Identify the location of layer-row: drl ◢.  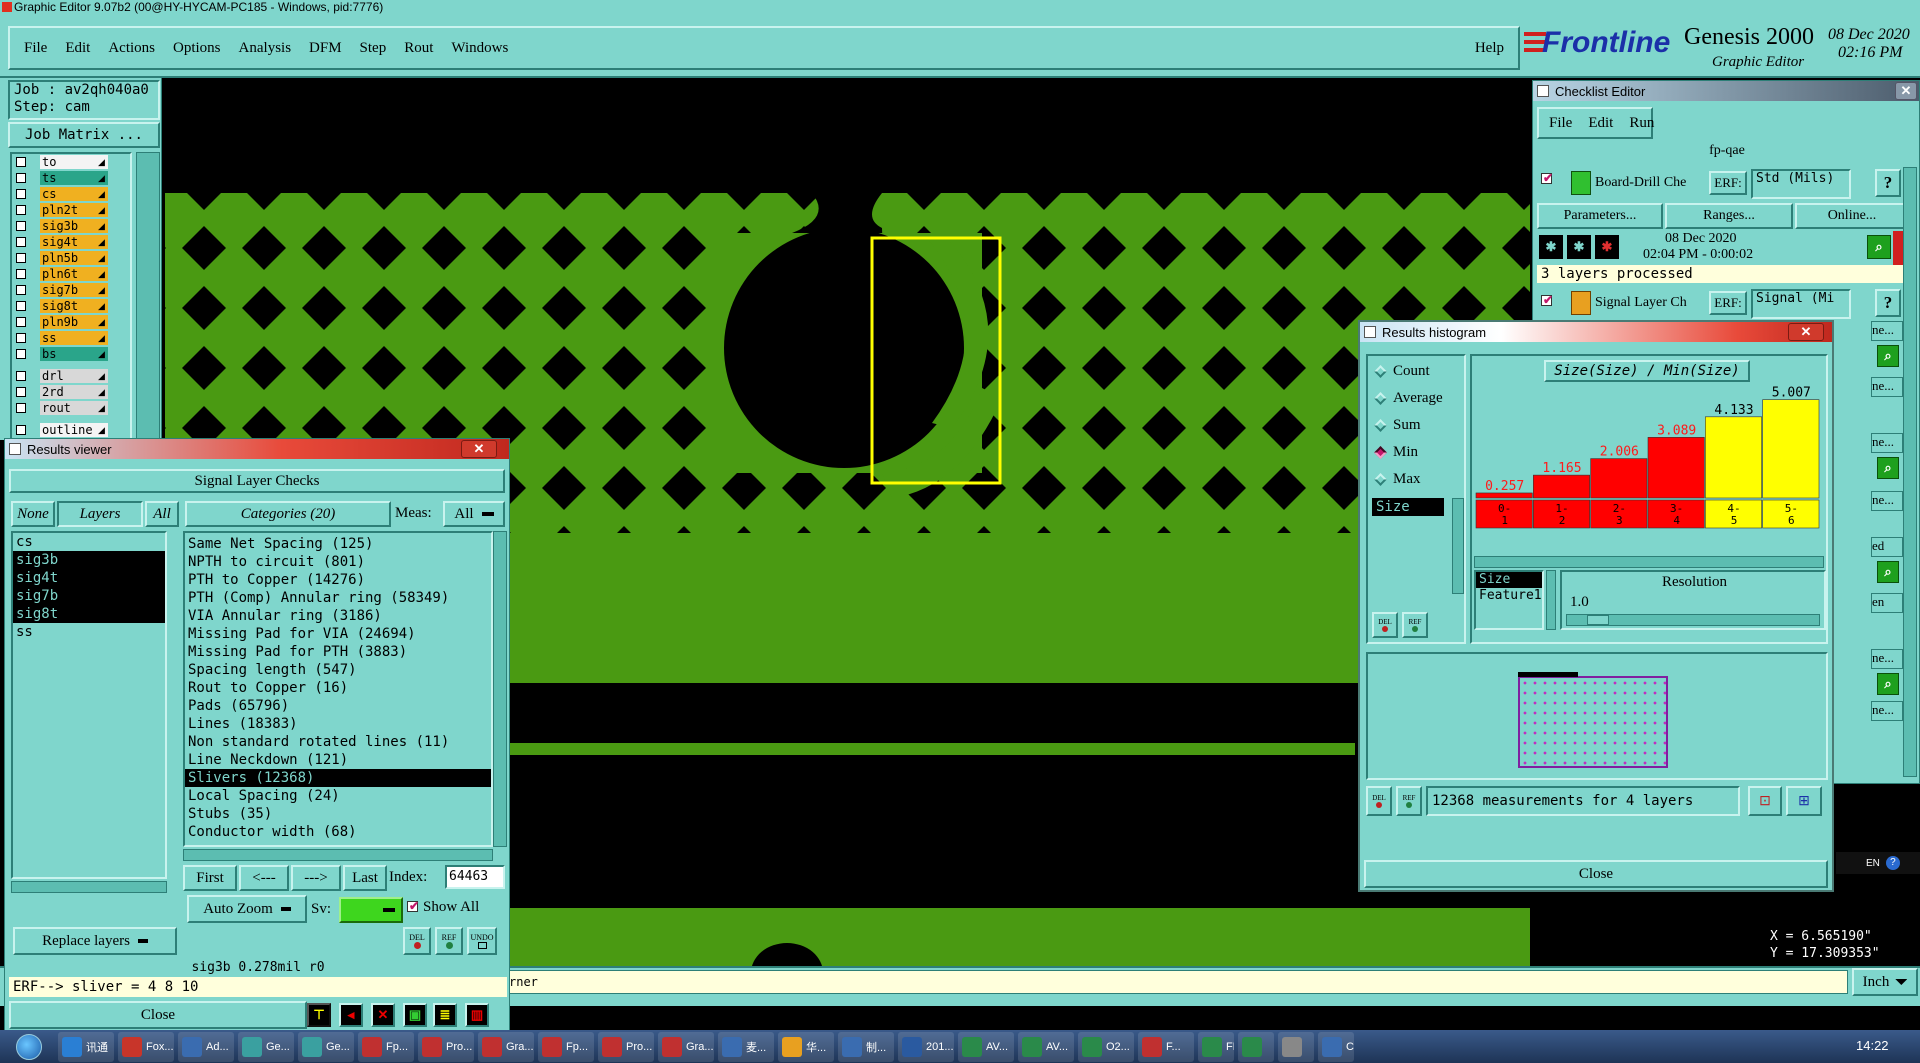
(71, 376).